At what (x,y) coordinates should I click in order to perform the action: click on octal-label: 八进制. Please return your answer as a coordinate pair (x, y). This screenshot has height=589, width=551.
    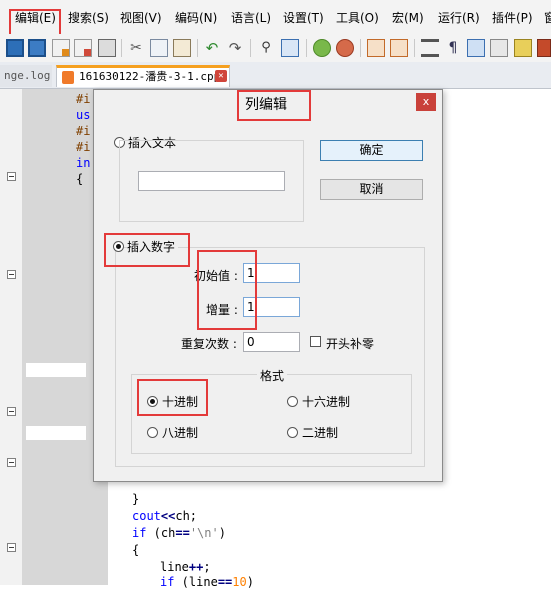
    Looking at the image, I should click on (180, 433).